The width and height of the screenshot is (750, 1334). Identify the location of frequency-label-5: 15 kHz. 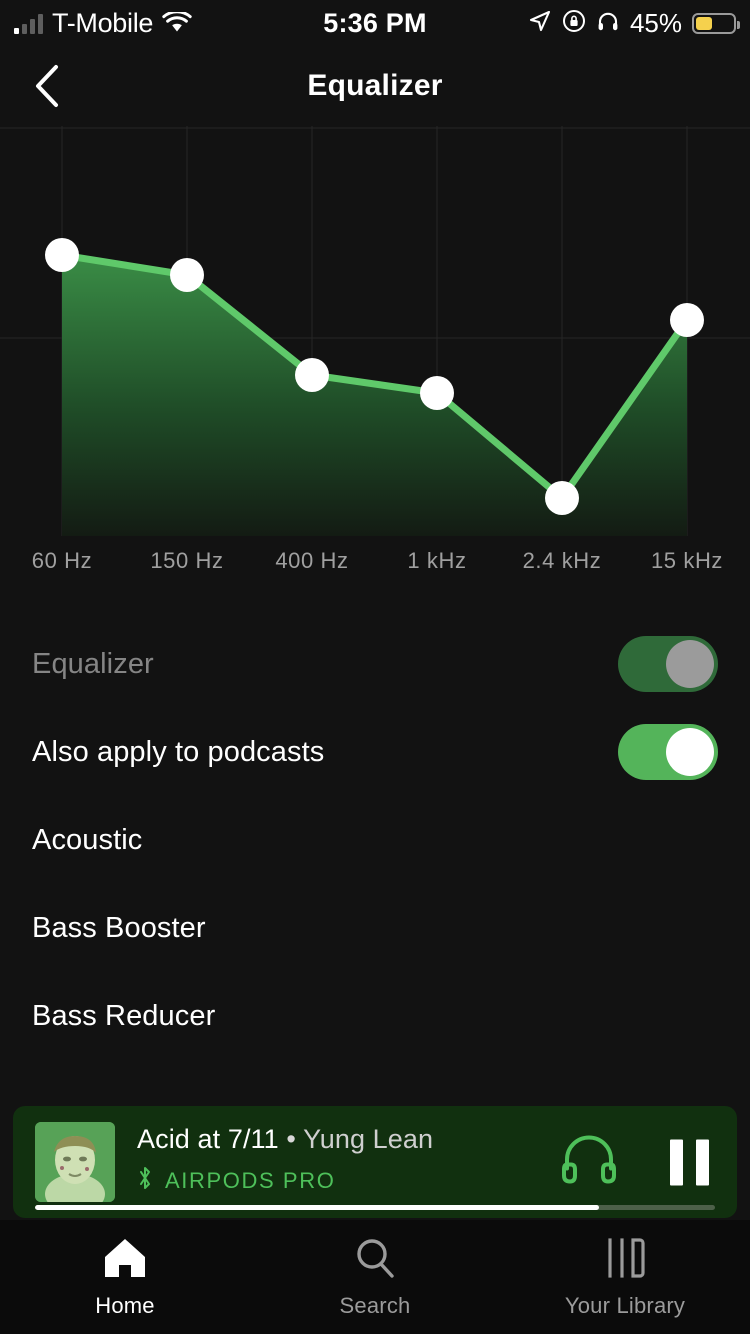
(687, 560).